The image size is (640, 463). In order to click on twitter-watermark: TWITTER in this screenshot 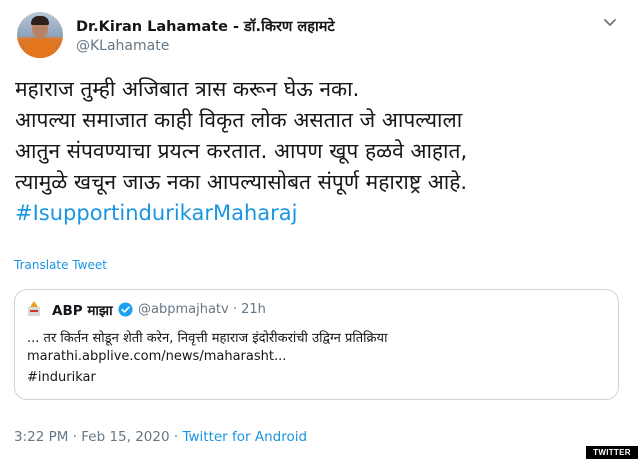, I will do `click(612, 452)`.